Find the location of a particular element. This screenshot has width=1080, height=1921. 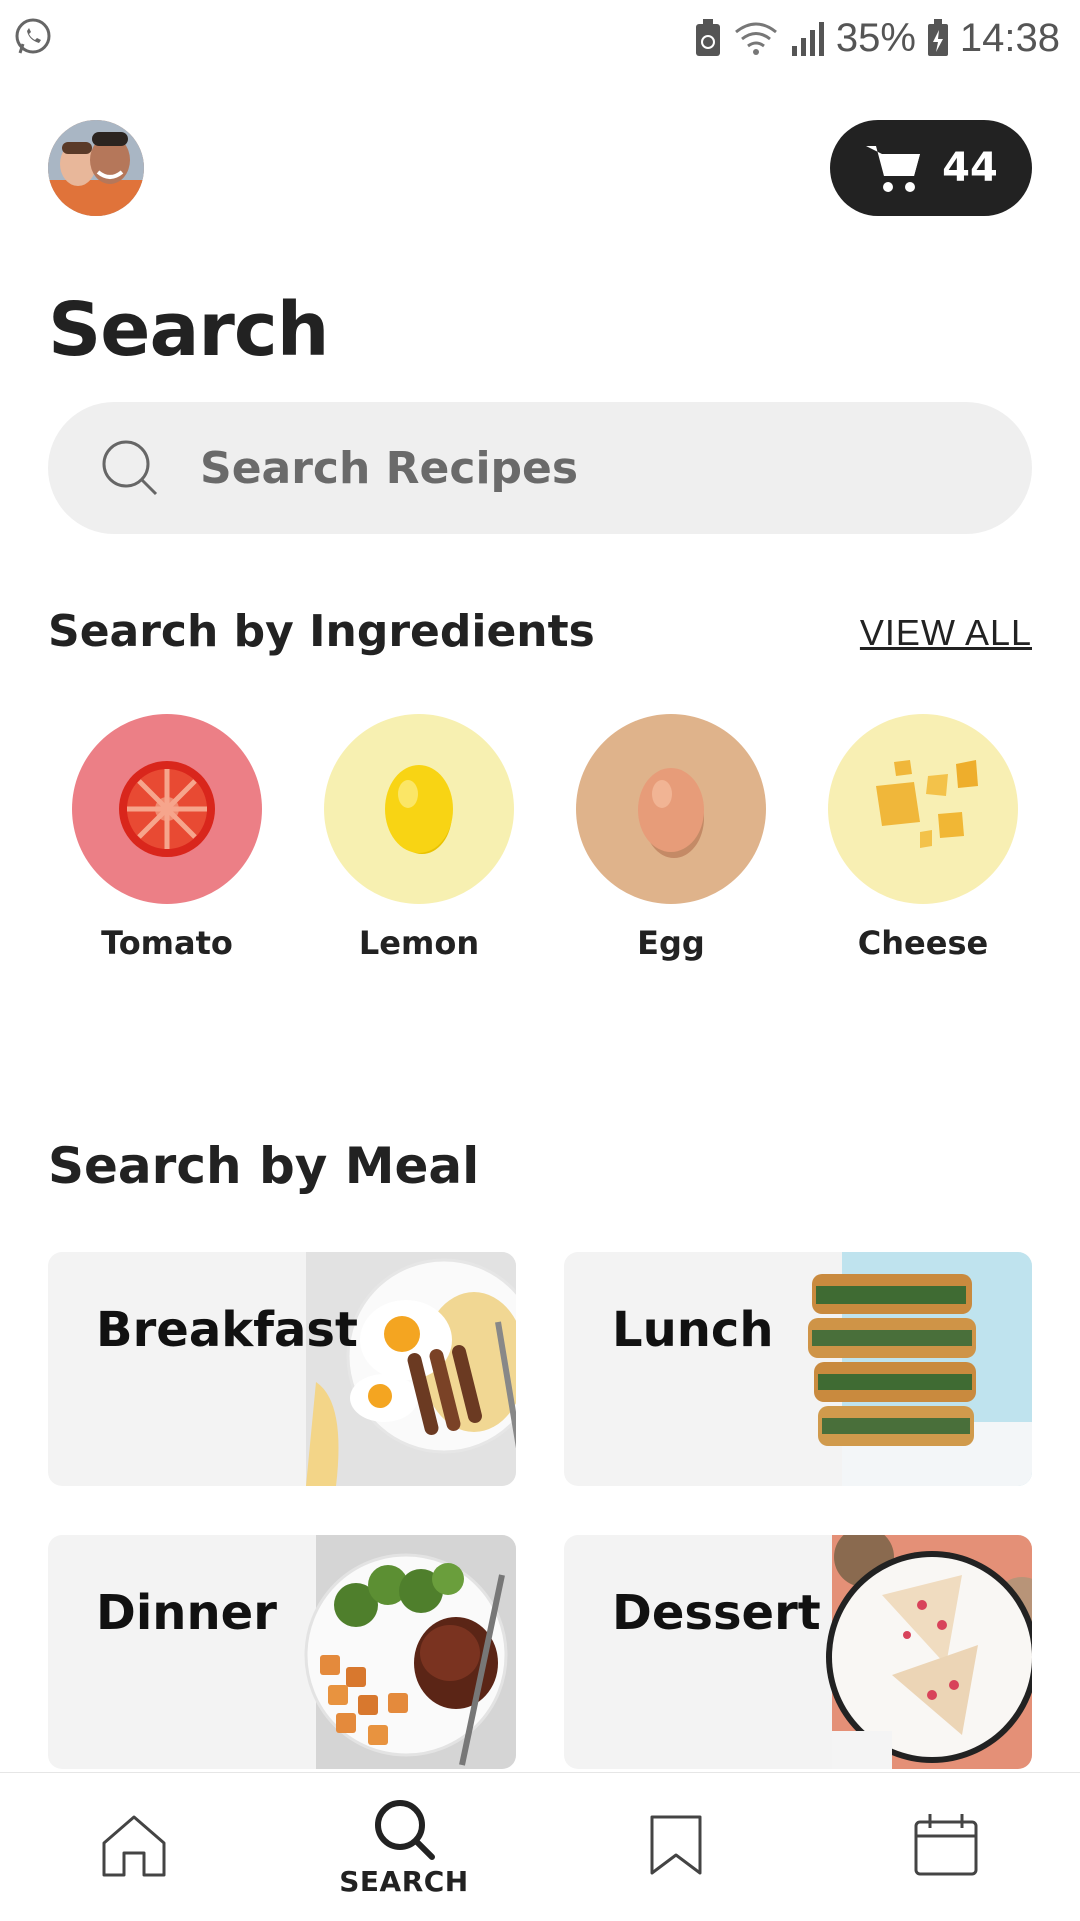

meal-label: Lunch is located at coordinates (693, 1330).